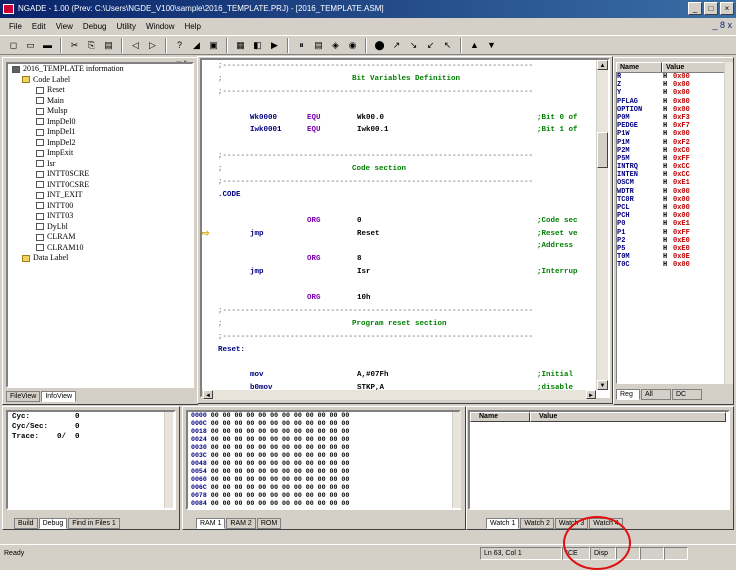 Image resolution: width=736 pixels, height=570 pixels. Describe the element at coordinates (323, 456) in the screenshot. I see `memory-row: 003C 00 00 00 00 00 00 00 00 00 00 00 00` at that location.